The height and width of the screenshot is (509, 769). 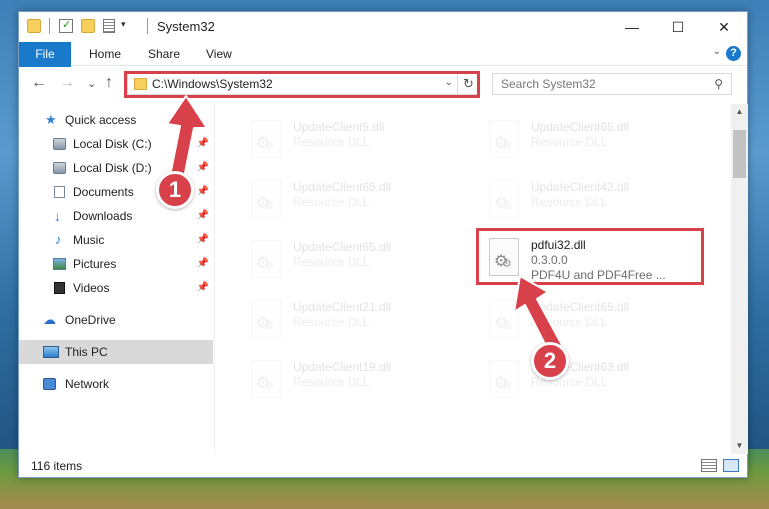 What do you see at coordinates (558, 245) in the screenshot?
I see `file-name: pdfui32.dll` at bounding box center [558, 245].